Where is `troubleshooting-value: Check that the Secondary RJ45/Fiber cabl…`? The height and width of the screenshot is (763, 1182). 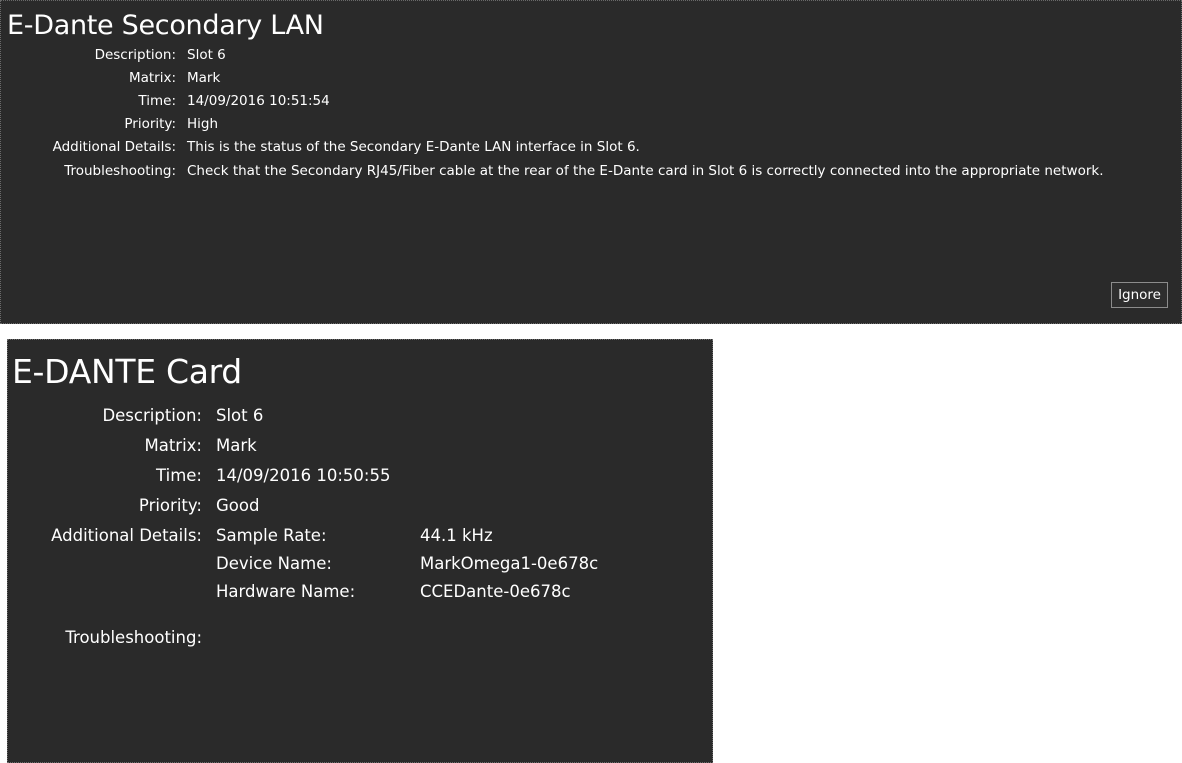 troubleshooting-value: Check that the Secondary RJ45/Fiber cabl… is located at coordinates (645, 171).